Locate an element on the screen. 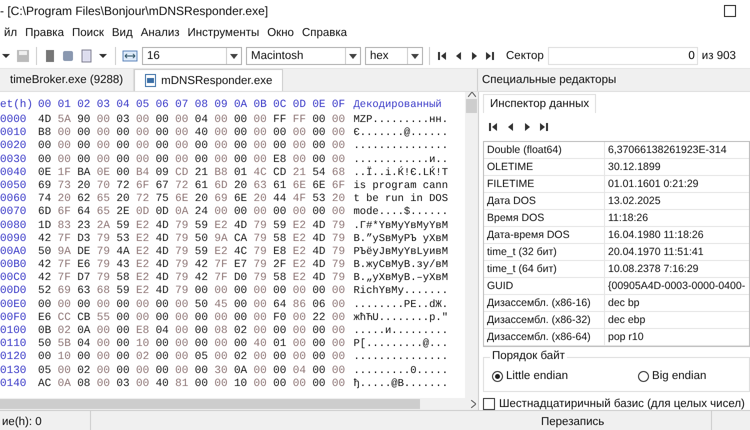 The height and width of the screenshot is (430, 750). document-icon is located at coordinates (50, 56).